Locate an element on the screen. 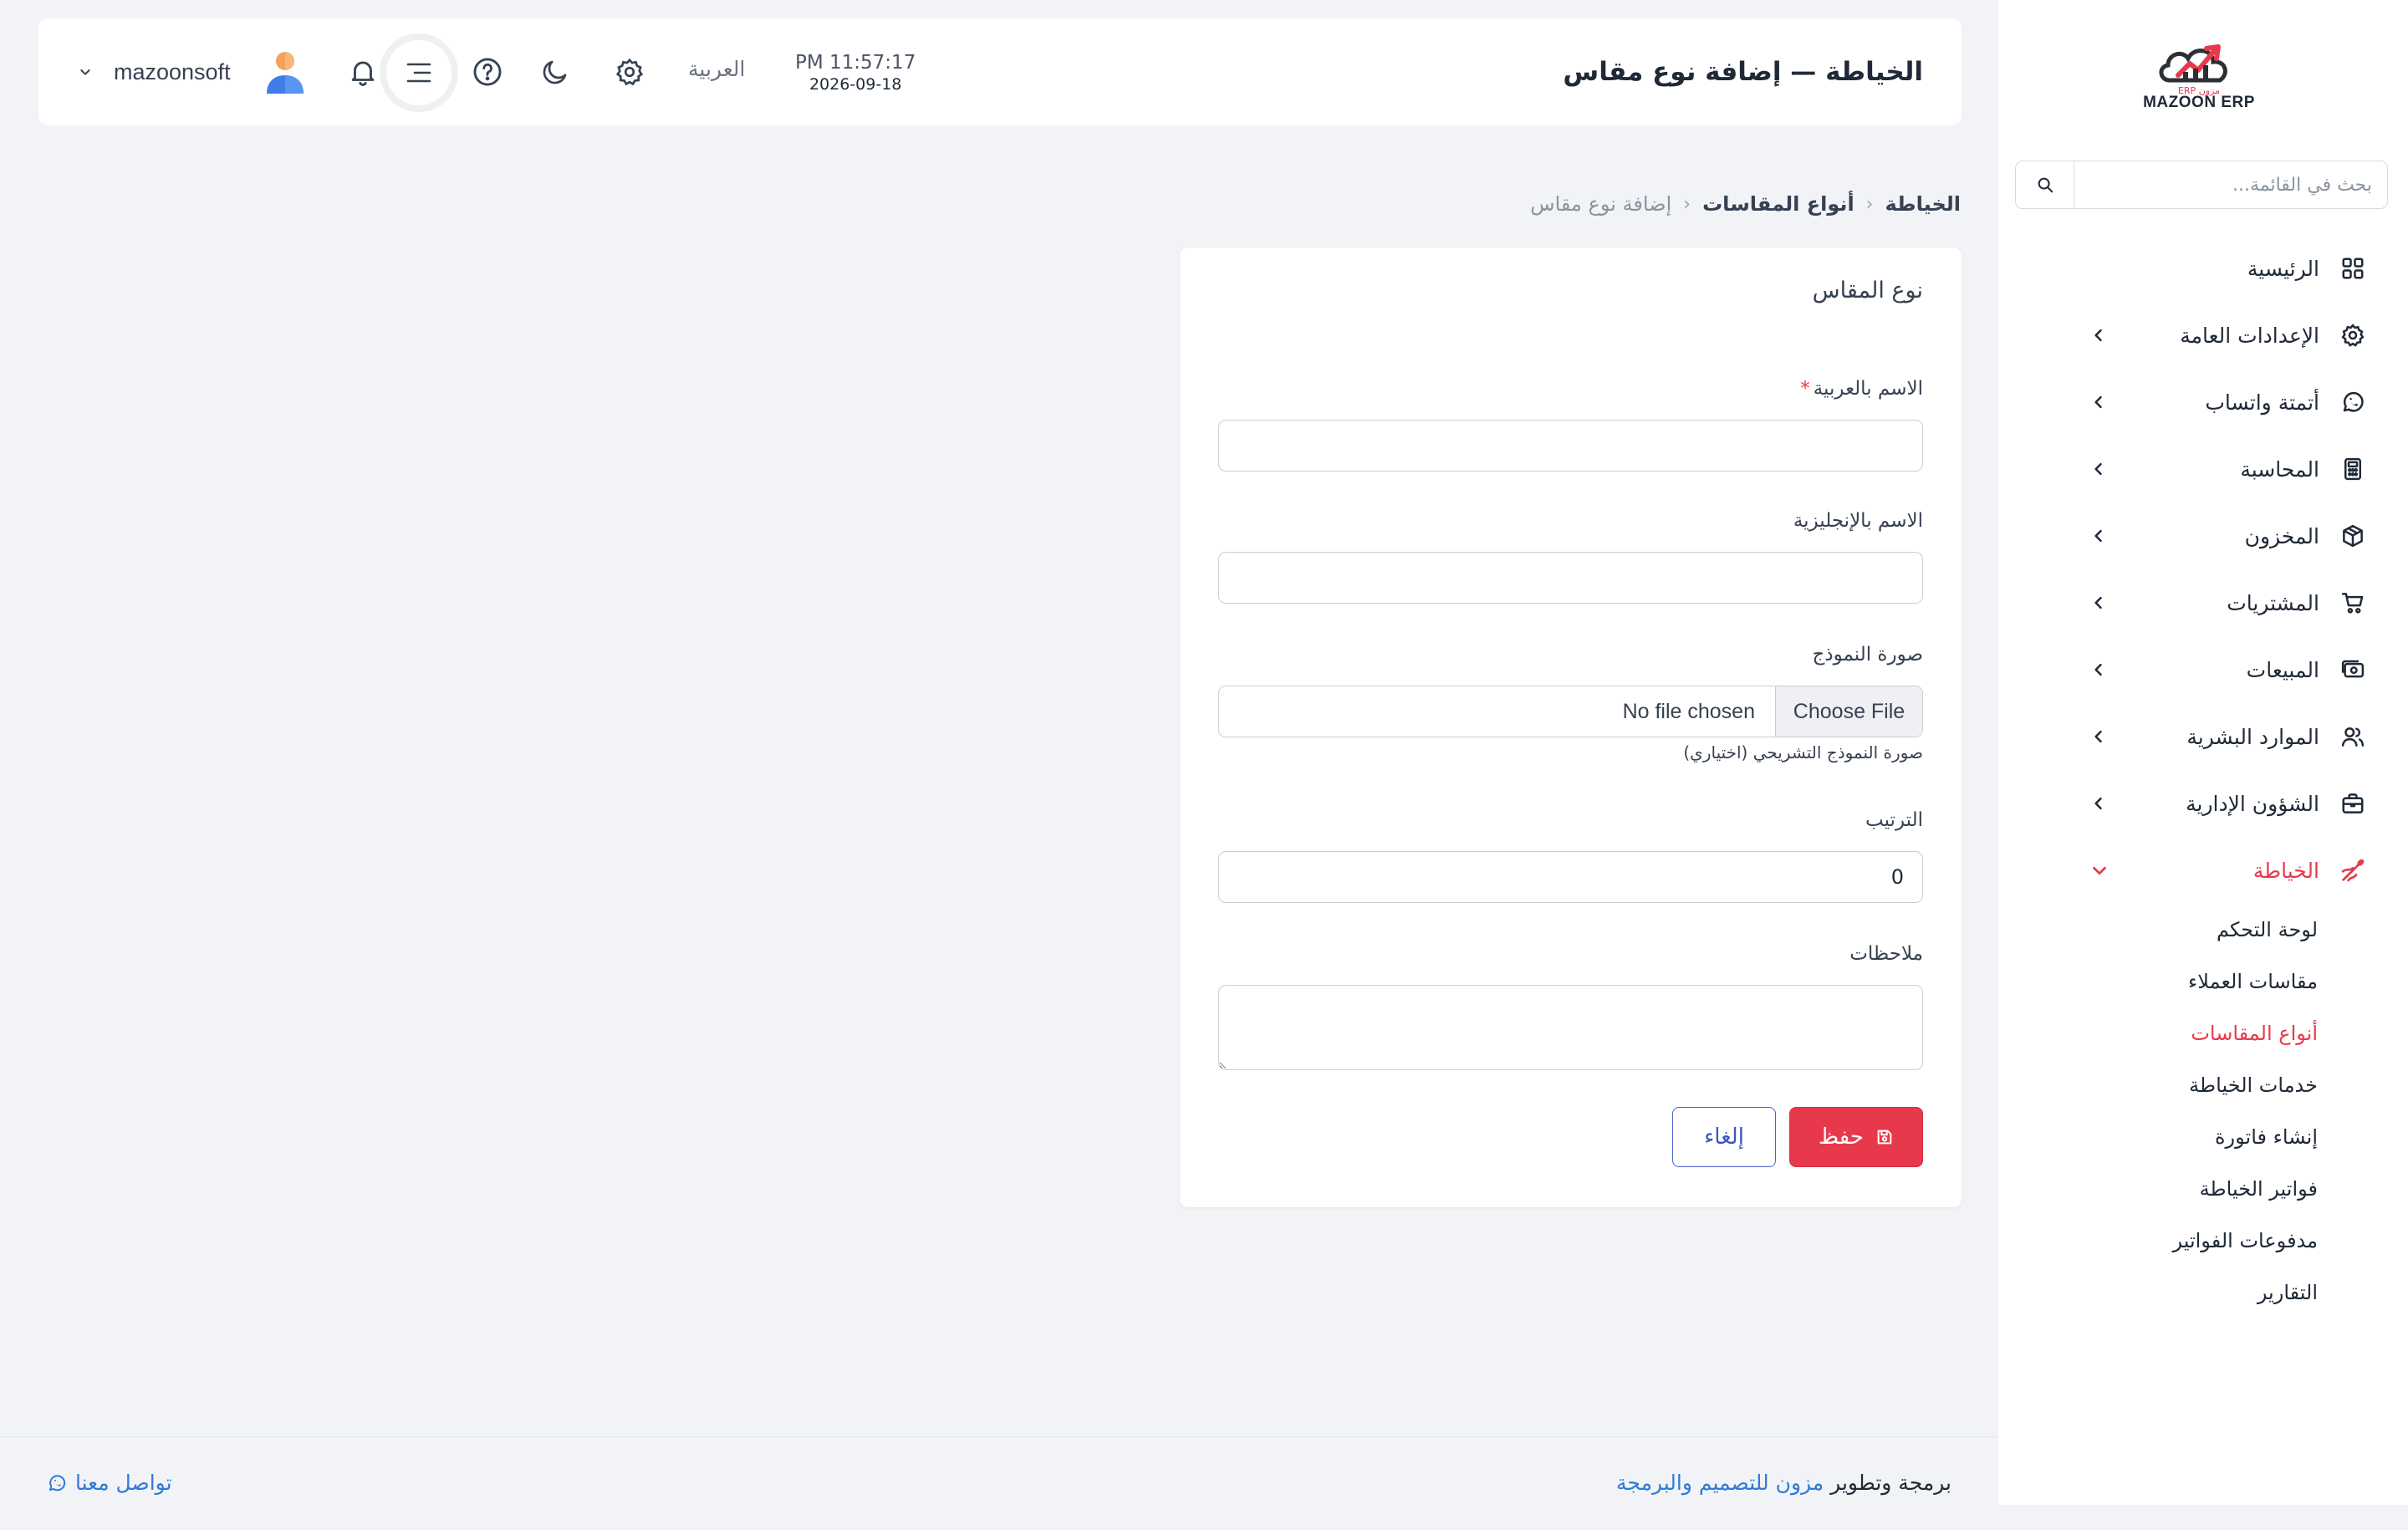 This screenshot has height=1530, width=2408. username: mazoonsoft is located at coordinates (173, 71).